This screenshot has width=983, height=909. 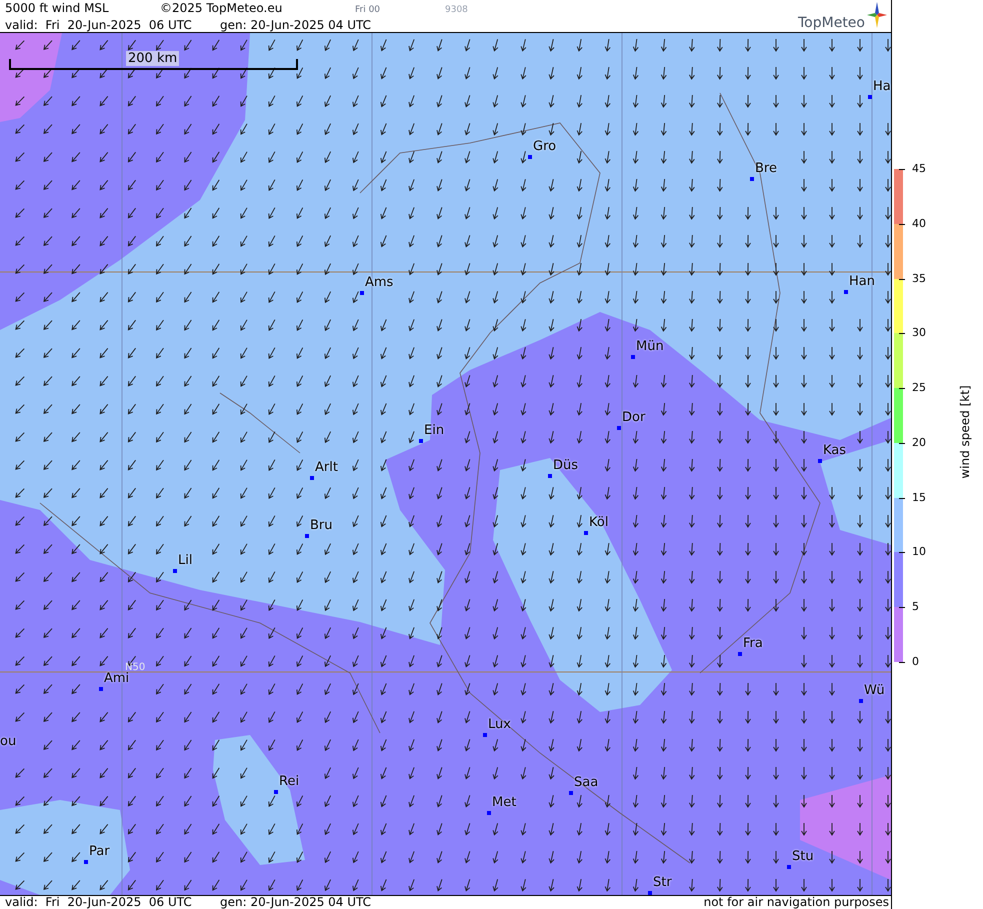 I want to click on legend-title: wind speed [kt], so click(x=965, y=432).